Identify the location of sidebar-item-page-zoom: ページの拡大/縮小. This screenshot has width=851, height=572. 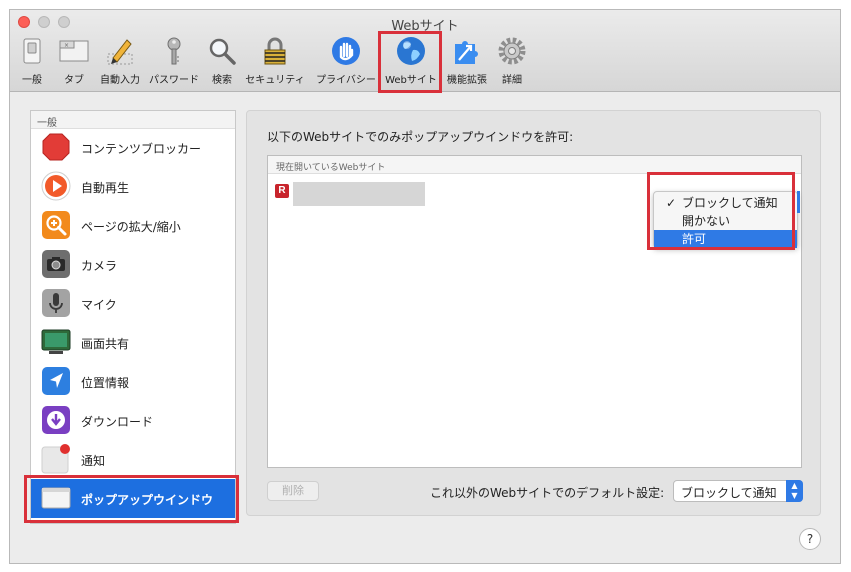
(133, 225).